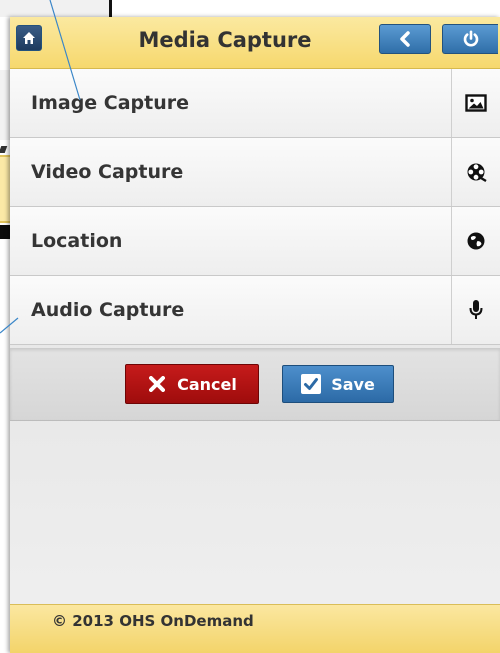 The width and height of the screenshot is (500, 653). I want to click on copyright-text: © 2013 OHS OnDemand, so click(153, 621).